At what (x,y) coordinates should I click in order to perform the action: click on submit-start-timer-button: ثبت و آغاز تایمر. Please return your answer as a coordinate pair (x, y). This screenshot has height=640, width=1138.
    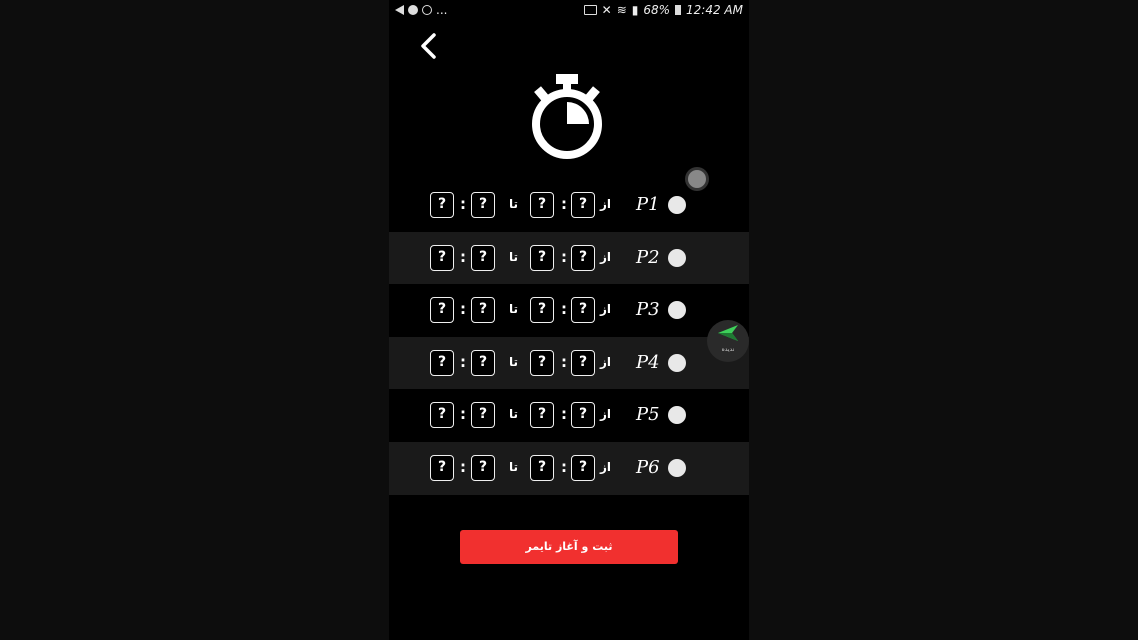
    Looking at the image, I should click on (569, 547).